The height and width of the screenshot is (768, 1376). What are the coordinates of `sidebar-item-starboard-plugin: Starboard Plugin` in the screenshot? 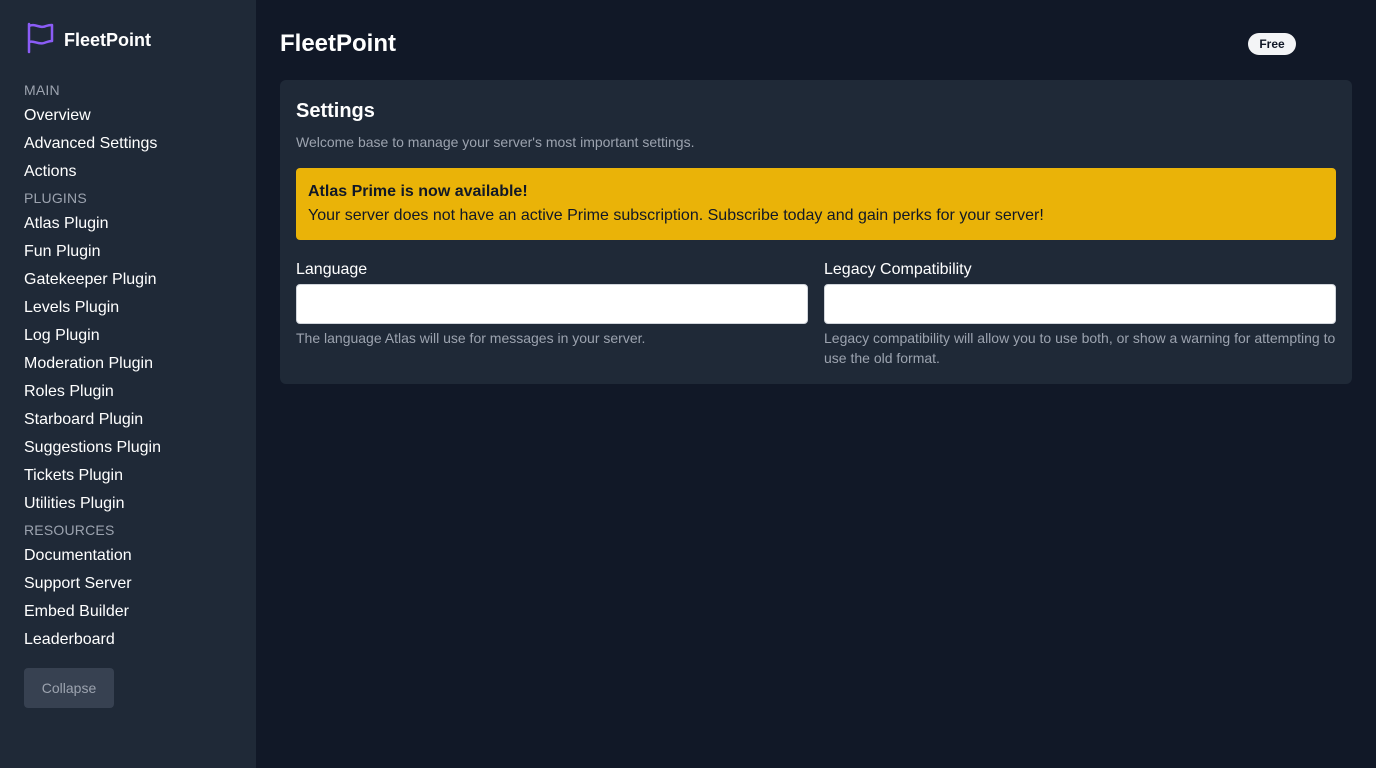 It's located at (134, 420).